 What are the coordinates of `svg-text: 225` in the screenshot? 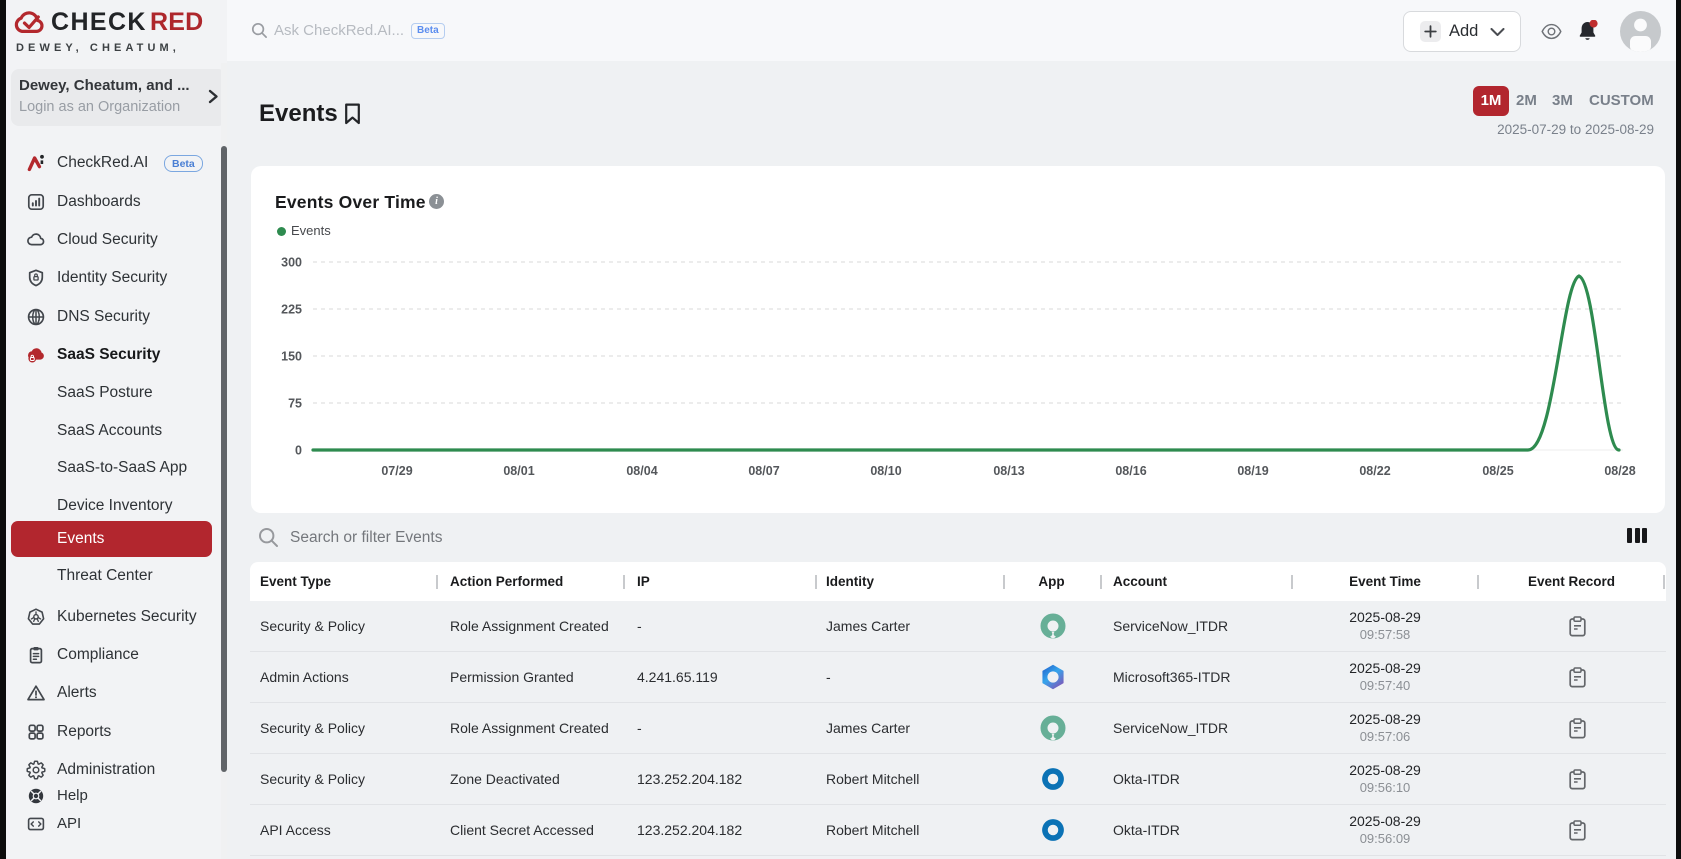 It's located at (291, 310).